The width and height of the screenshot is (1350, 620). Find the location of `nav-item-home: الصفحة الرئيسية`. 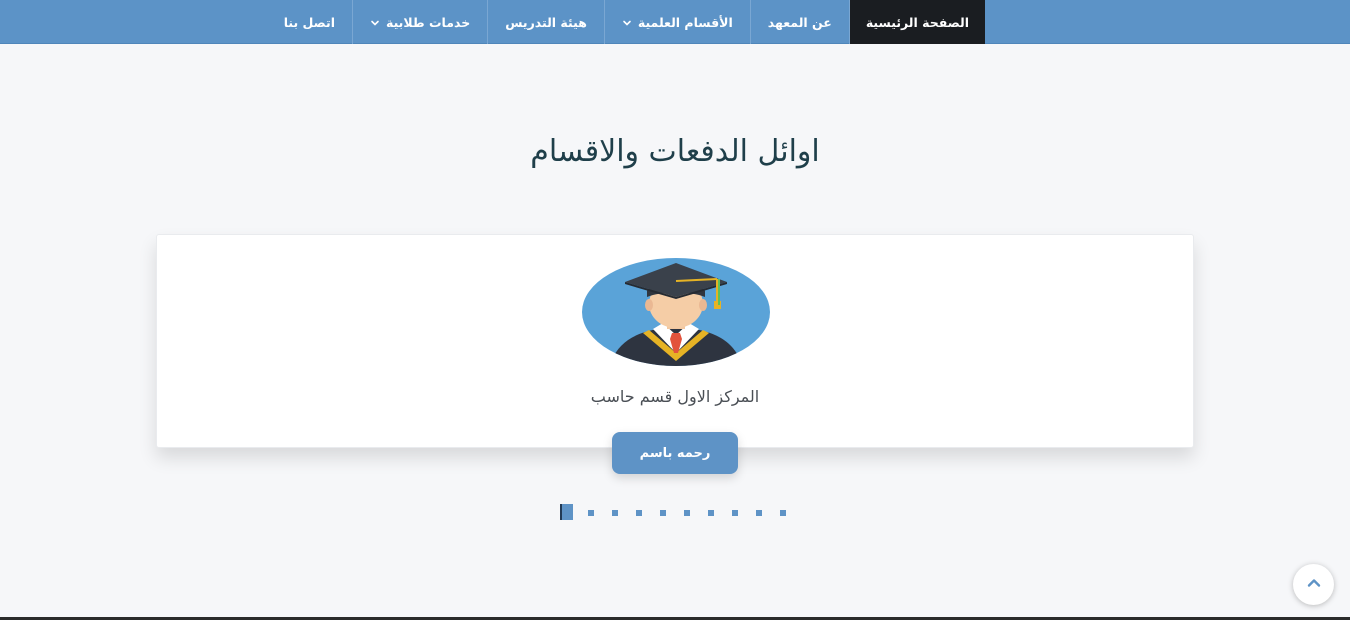

nav-item-home: الصفحة الرئيسية is located at coordinates (916, 22).